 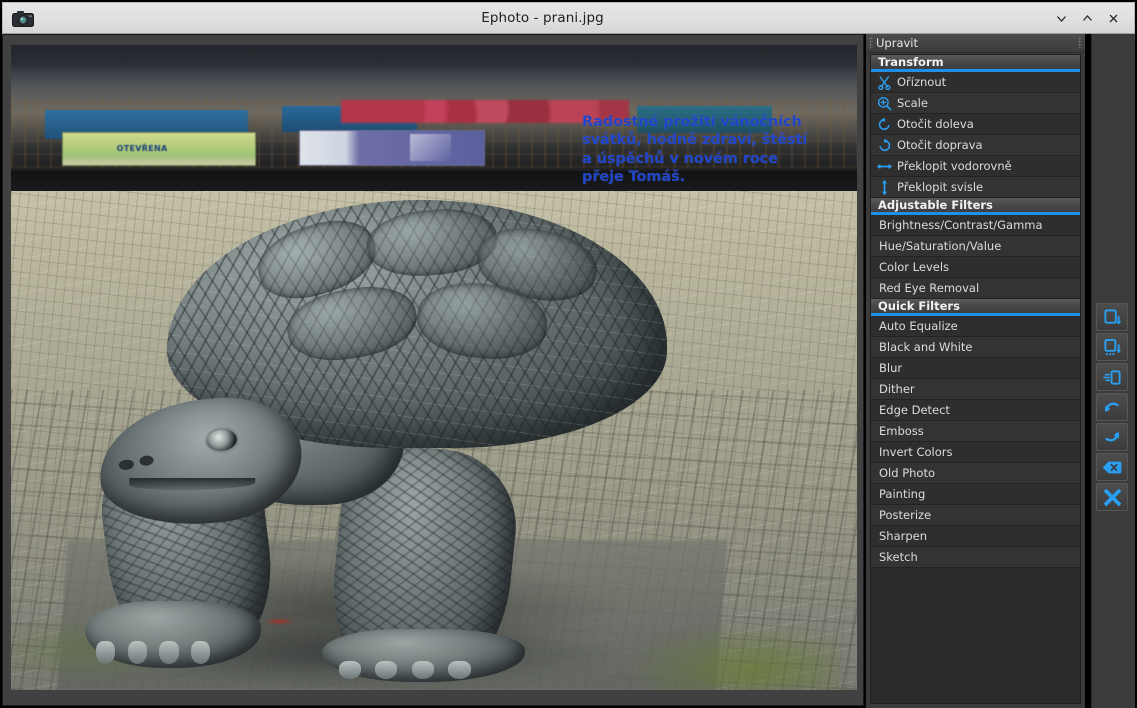 What do you see at coordinates (897, 389) in the screenshot?
I see `filter-item-label: Dither` at bounding box center [897, 389].